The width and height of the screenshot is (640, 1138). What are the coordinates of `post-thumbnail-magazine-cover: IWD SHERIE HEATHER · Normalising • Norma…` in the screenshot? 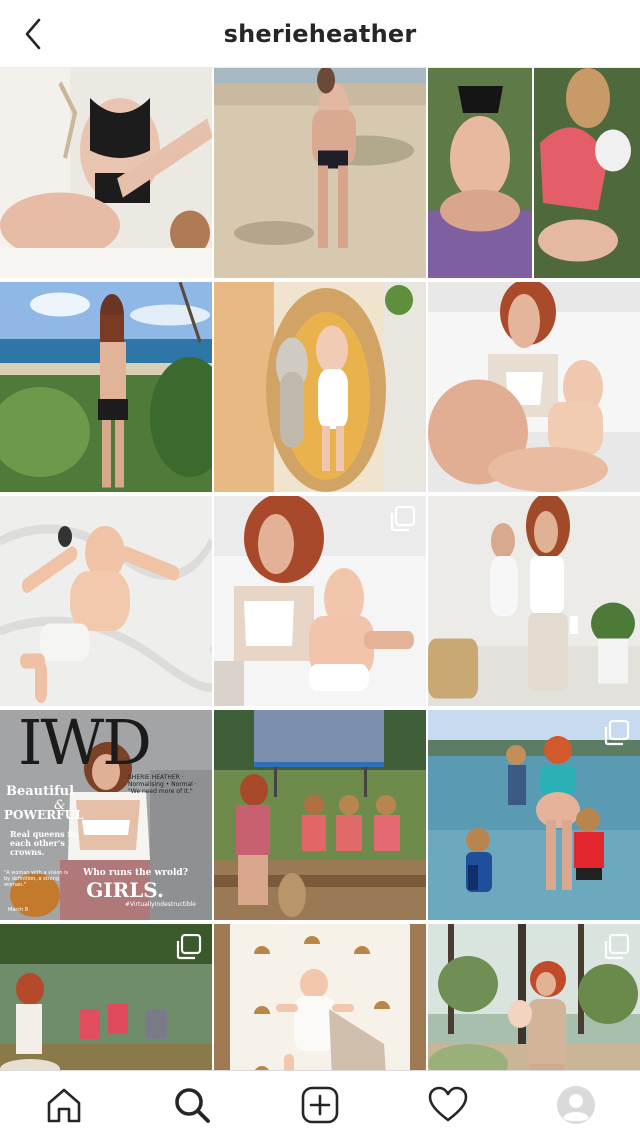 It's located at (106, 815).